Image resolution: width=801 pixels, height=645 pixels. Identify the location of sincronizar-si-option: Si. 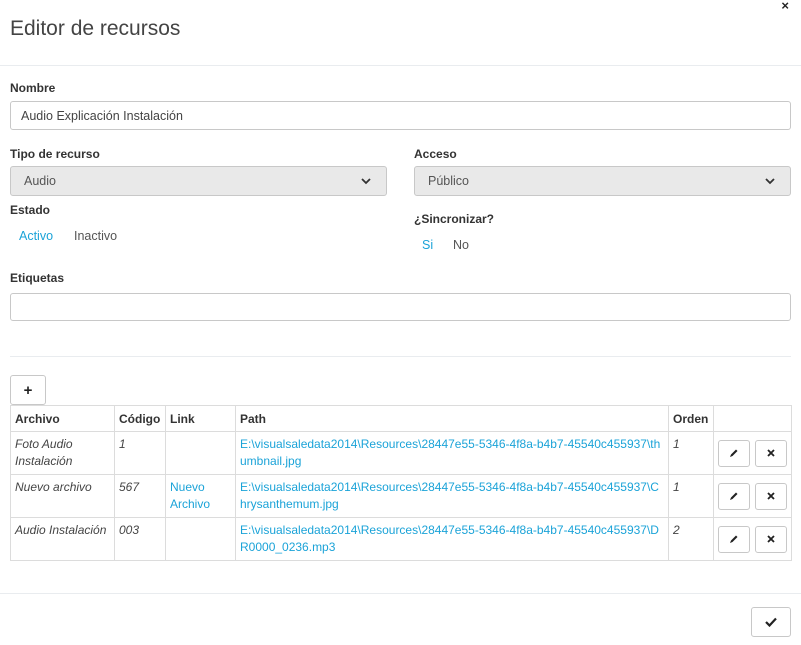
(427, 245).